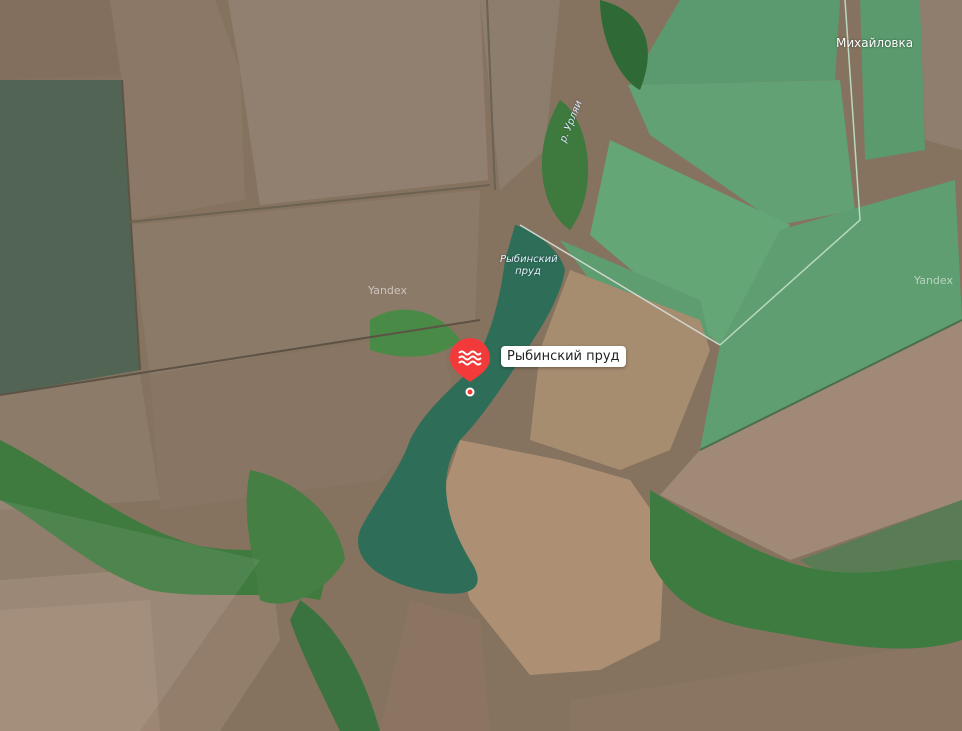 This screenshot has width=962, height=731. I want to click on water-body-label-line1: Рыбинский, so click(529, 259).